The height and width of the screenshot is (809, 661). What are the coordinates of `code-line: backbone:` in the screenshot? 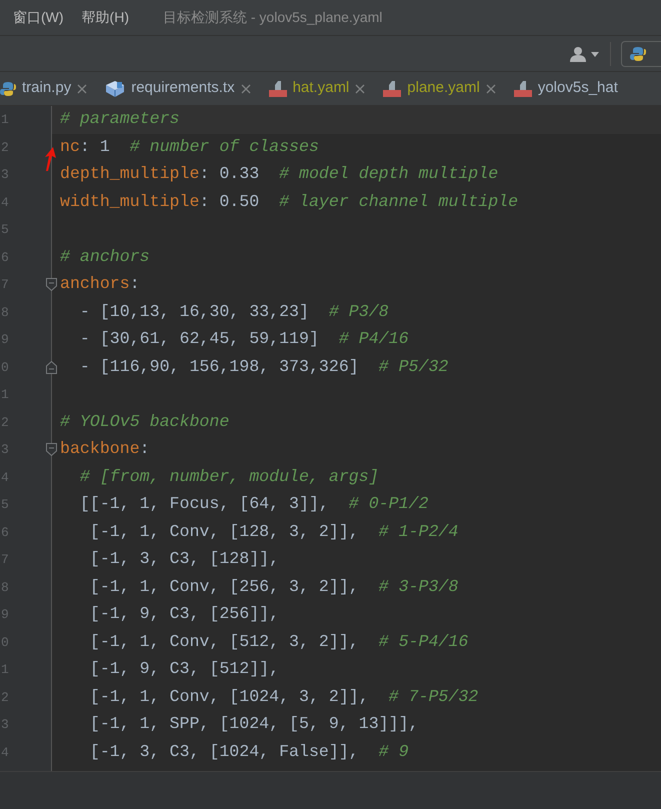 It's located at (105, 449).